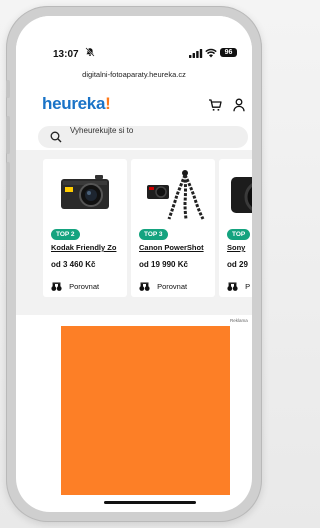 Image resolution: width=320 pixels, height=528 pixels. Describe the element at coordinates (65, 234) in the screenshot. I see `rank-badge: TOP 2` at that location.